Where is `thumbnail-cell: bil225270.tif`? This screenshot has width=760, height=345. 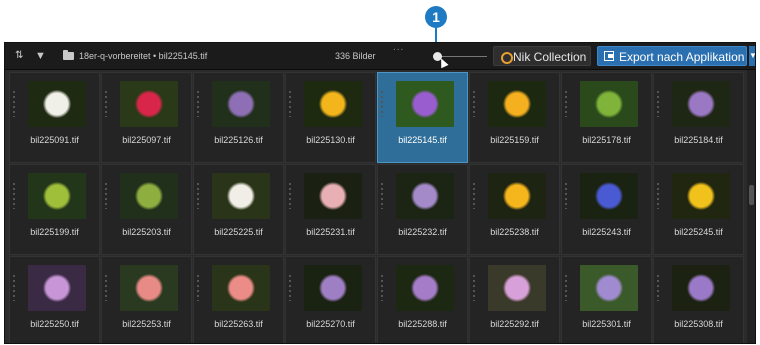 thumbnail-cell: bil225270.tif is located at coordinates (330, 299).